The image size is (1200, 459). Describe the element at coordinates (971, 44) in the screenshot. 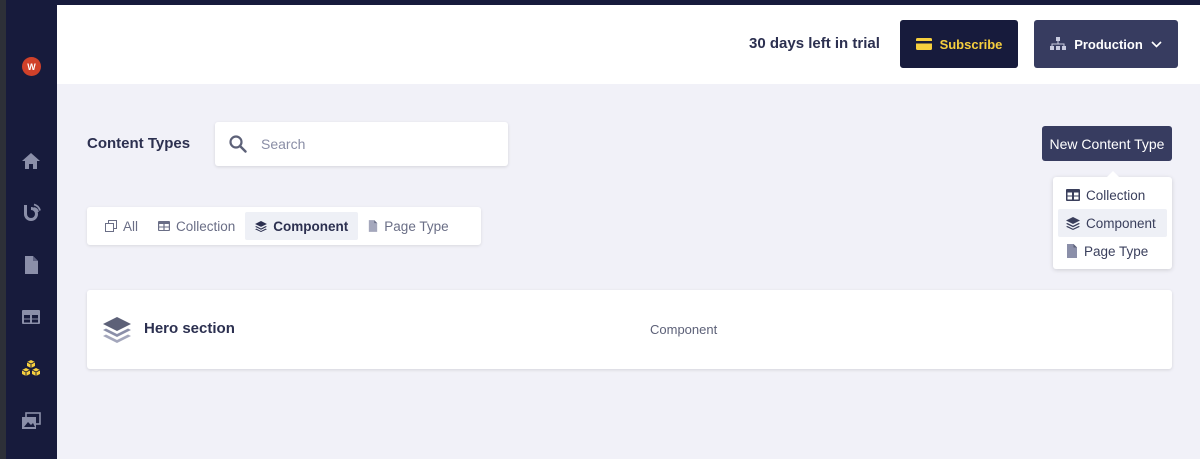

I see `subscribe-label: Subscribe` at that location.